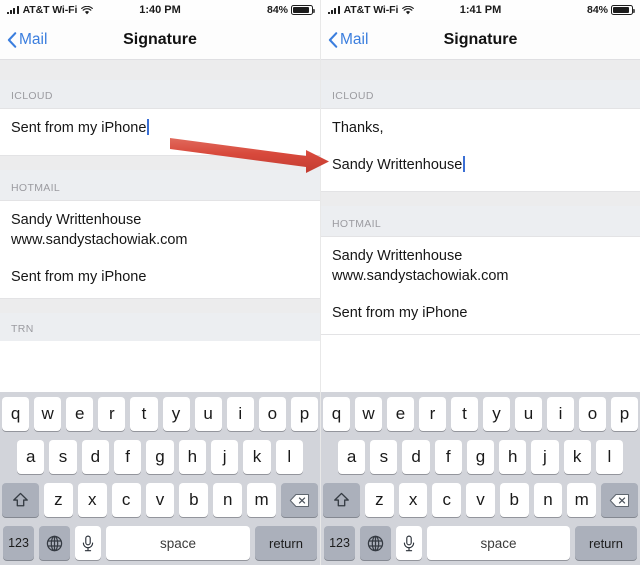 The height and width of the screenshot is (565, 640). Describe the element at coordinates (160, 132) in the screenshot. I see `signature-cell-icloud: Sent from my iPhone` at that location.